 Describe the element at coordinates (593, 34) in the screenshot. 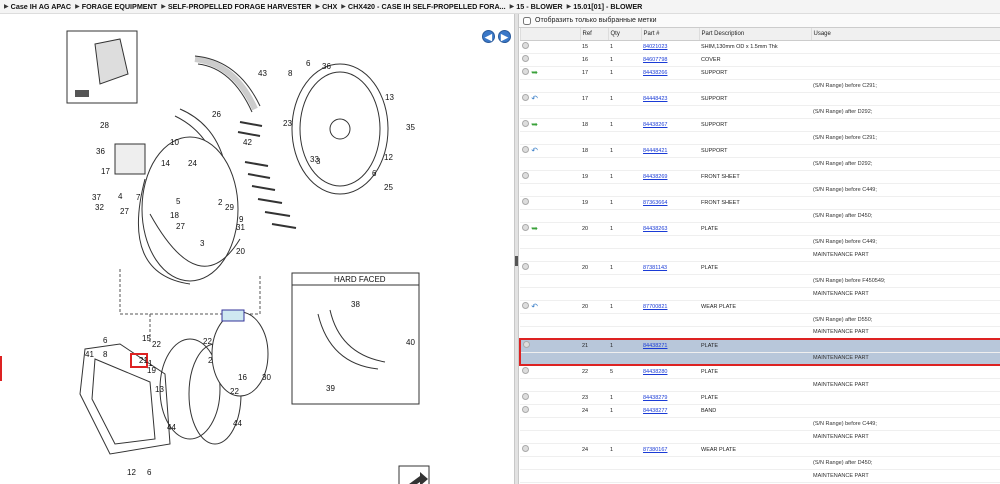

I see `col-ref: Ref` at that location.